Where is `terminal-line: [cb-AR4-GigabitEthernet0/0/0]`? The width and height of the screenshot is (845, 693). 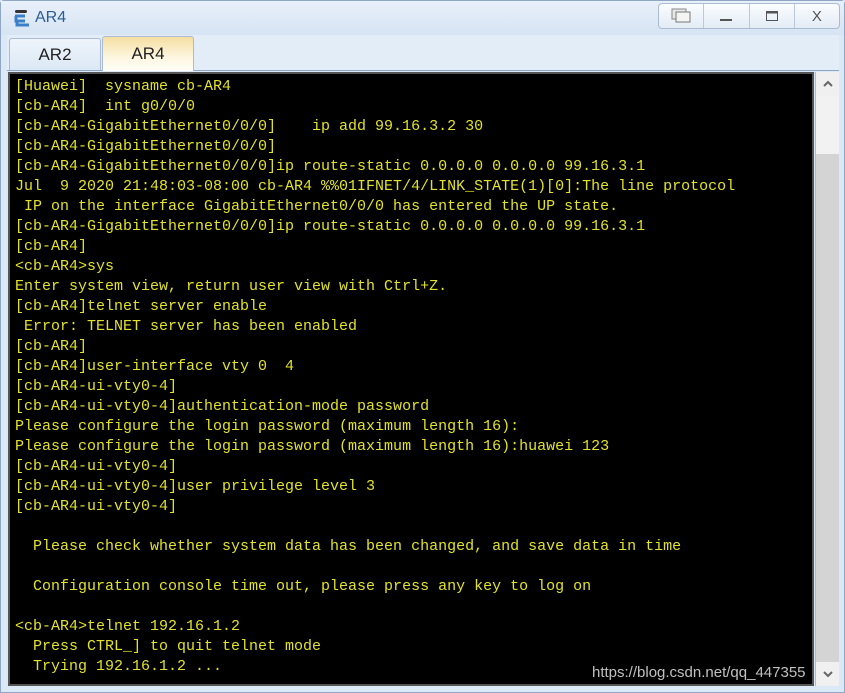
terminal-line: [cb-AR4-GigabitEthernet0/0/0] is located at coordinates (146, 146).